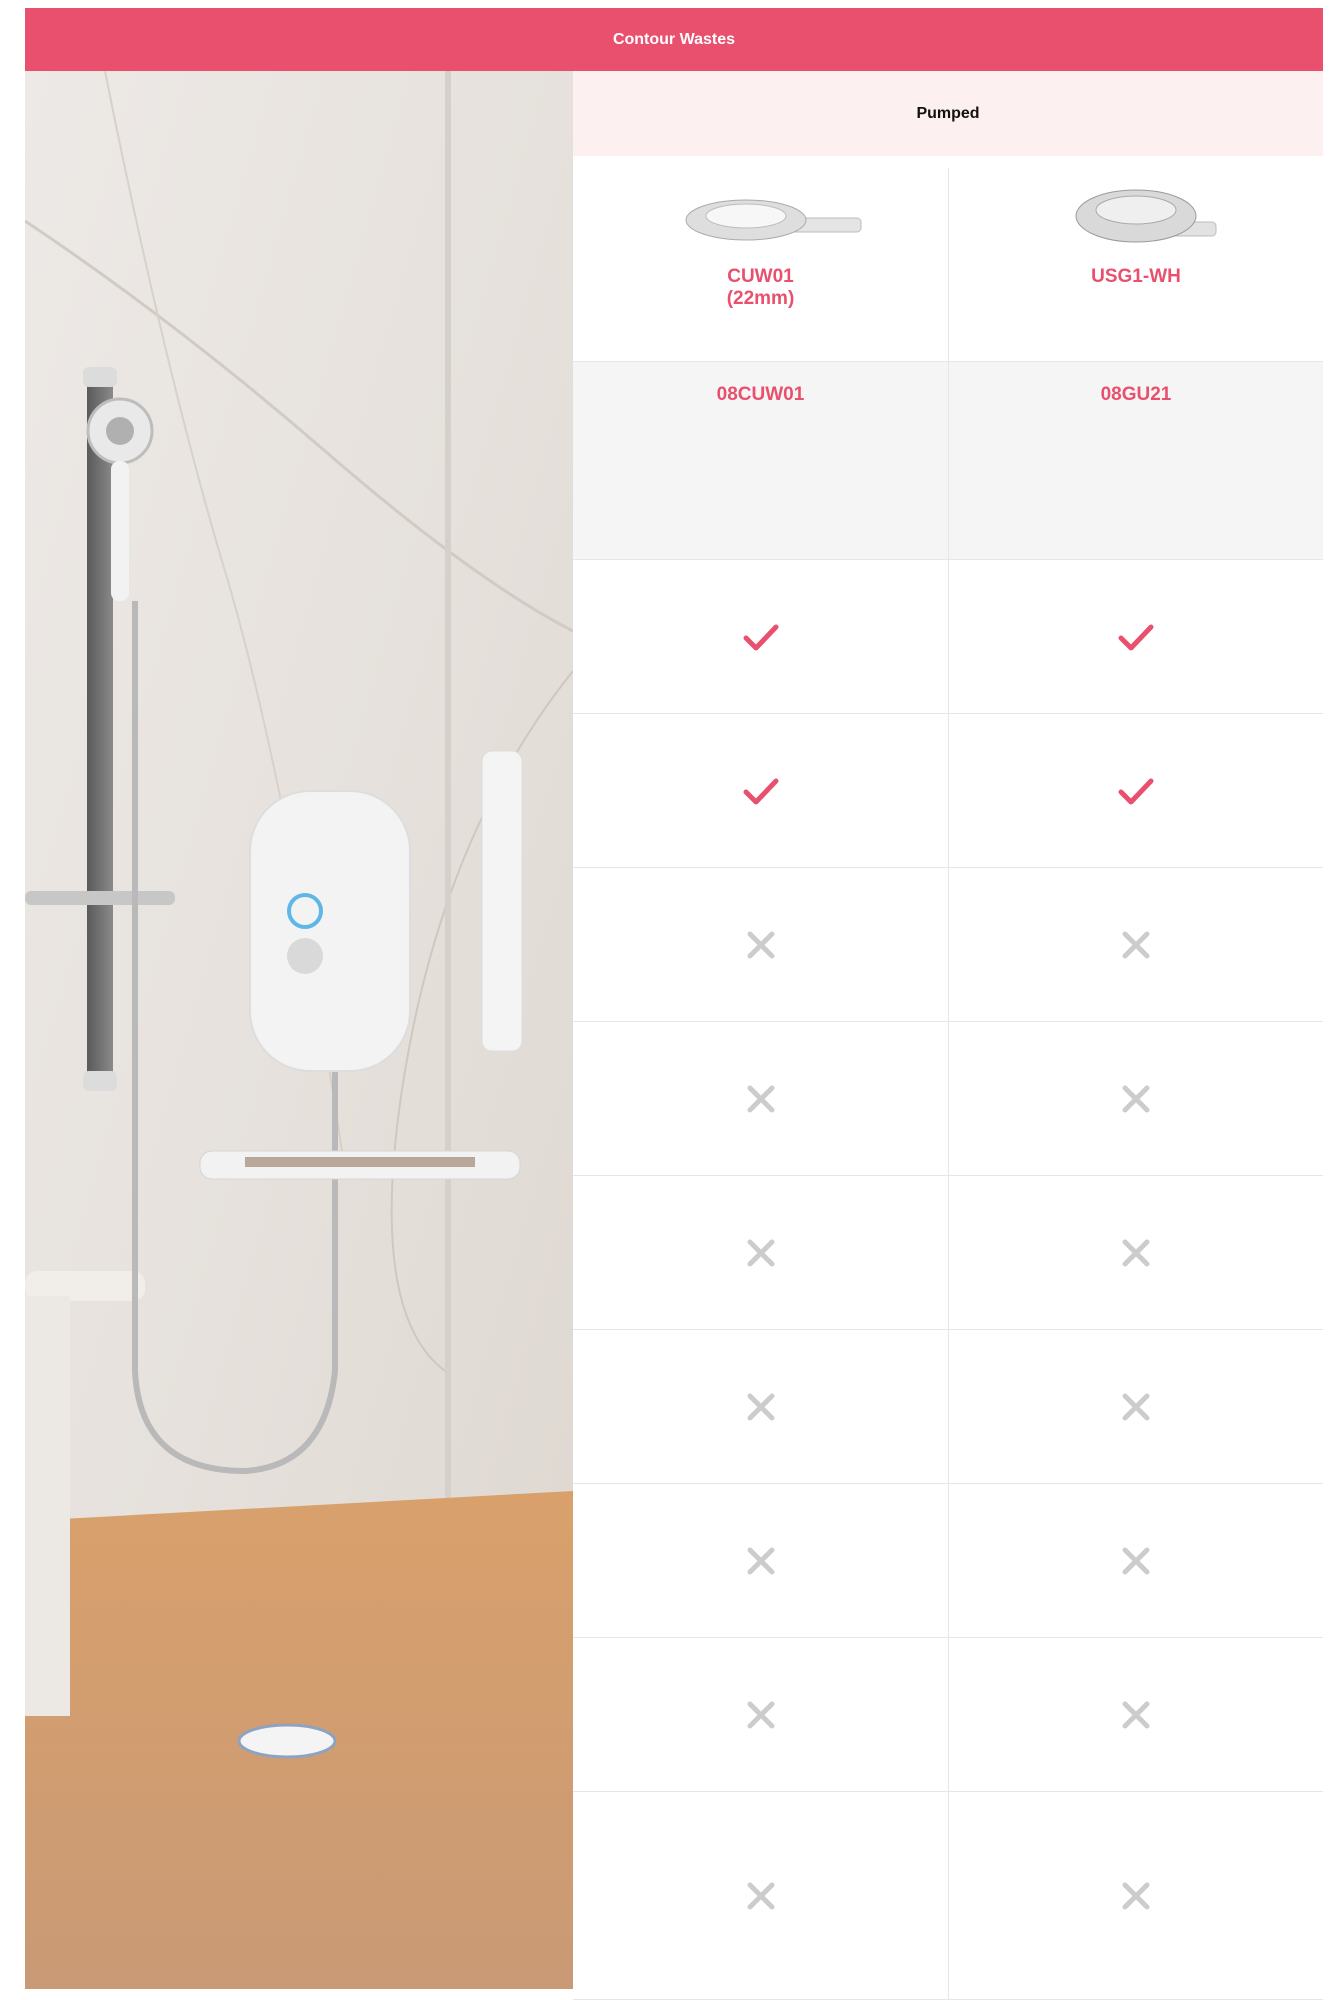 Image resolution: width=1335 pixels, height=2000 pixels. What do you see at coordinates (760, 264) in the screenshot?
I see `product-cell-cuw01: CUW01 (22mm)` at bounding box center [760, 264].